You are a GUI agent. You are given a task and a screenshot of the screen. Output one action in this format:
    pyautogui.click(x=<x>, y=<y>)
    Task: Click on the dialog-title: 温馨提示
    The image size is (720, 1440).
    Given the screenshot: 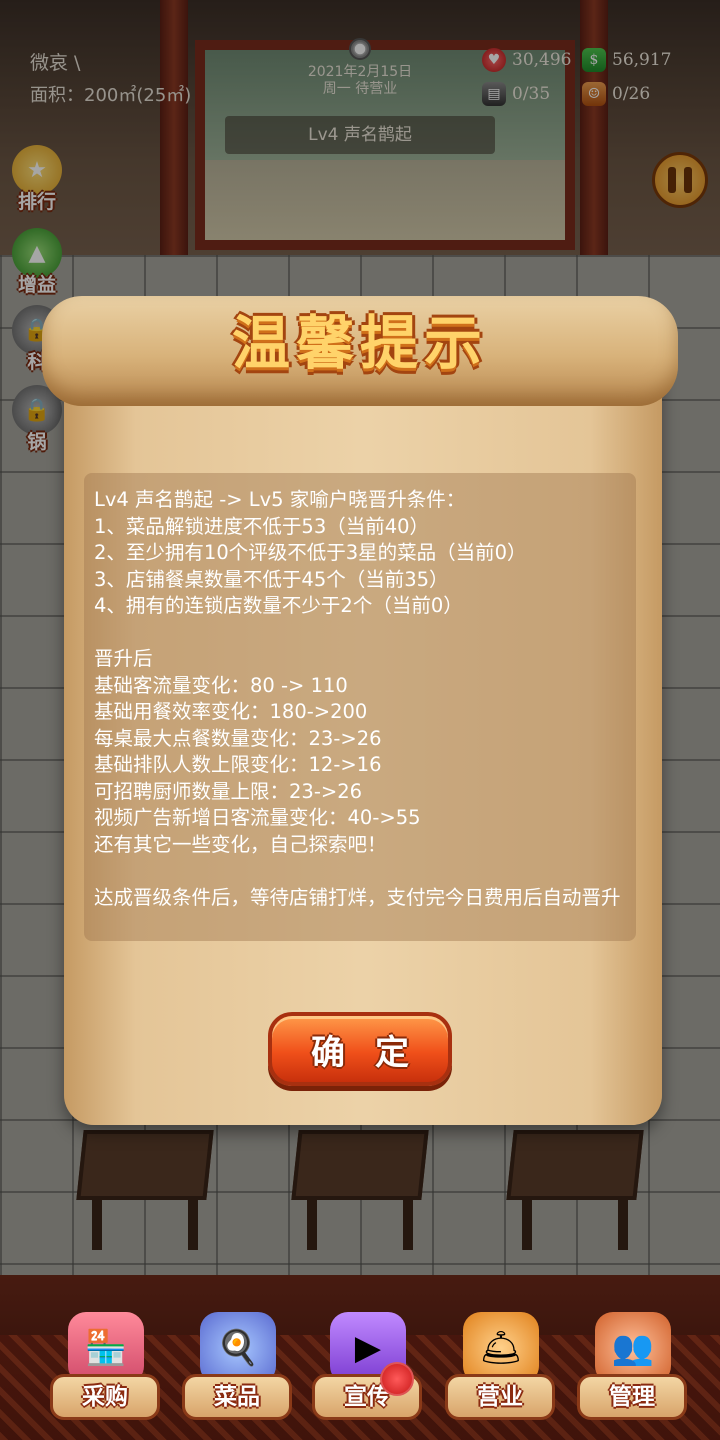 What is the action you would take?
    pyautogui.click(x=359, y=343)
    